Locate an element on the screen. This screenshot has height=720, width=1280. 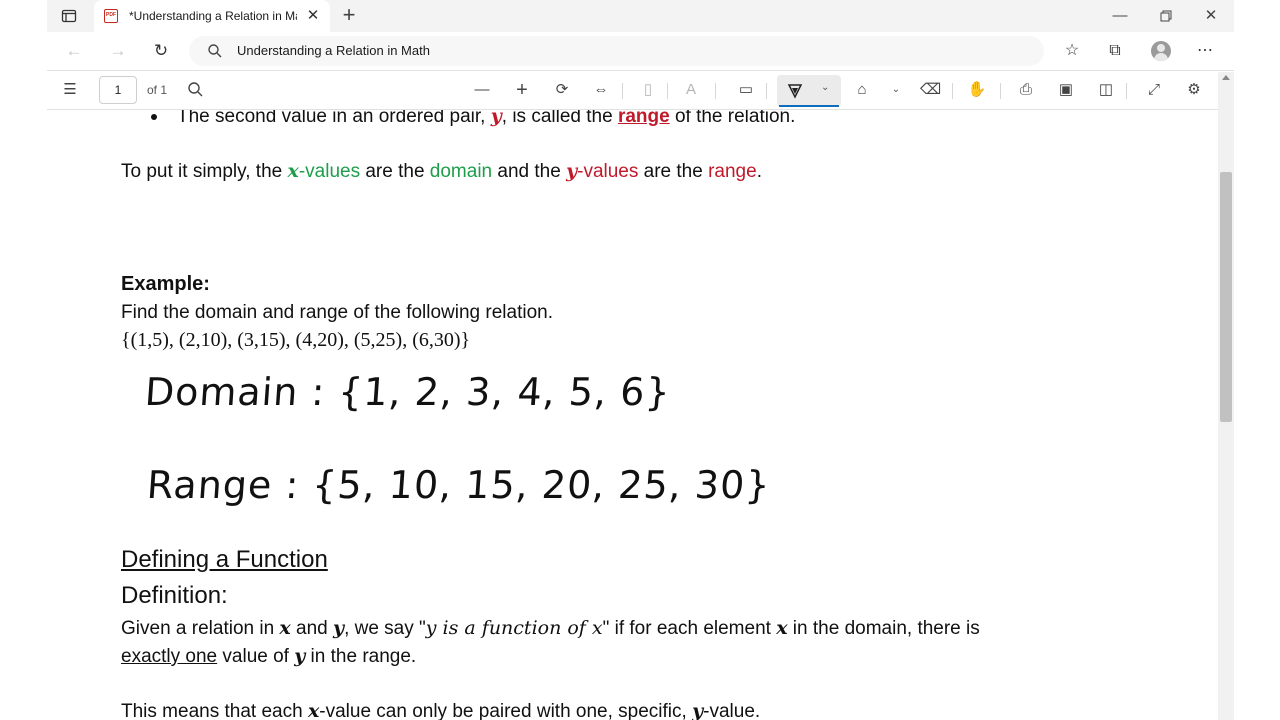
minimize-icon: — is located at coordinates (1120, 16).